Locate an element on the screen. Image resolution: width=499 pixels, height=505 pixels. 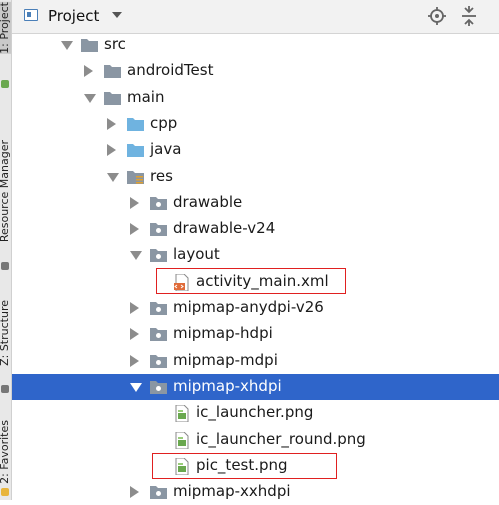
tree-row-mipmap-xxhdpi: mipmap-xxhdpi is located at coordinates (255, 492).